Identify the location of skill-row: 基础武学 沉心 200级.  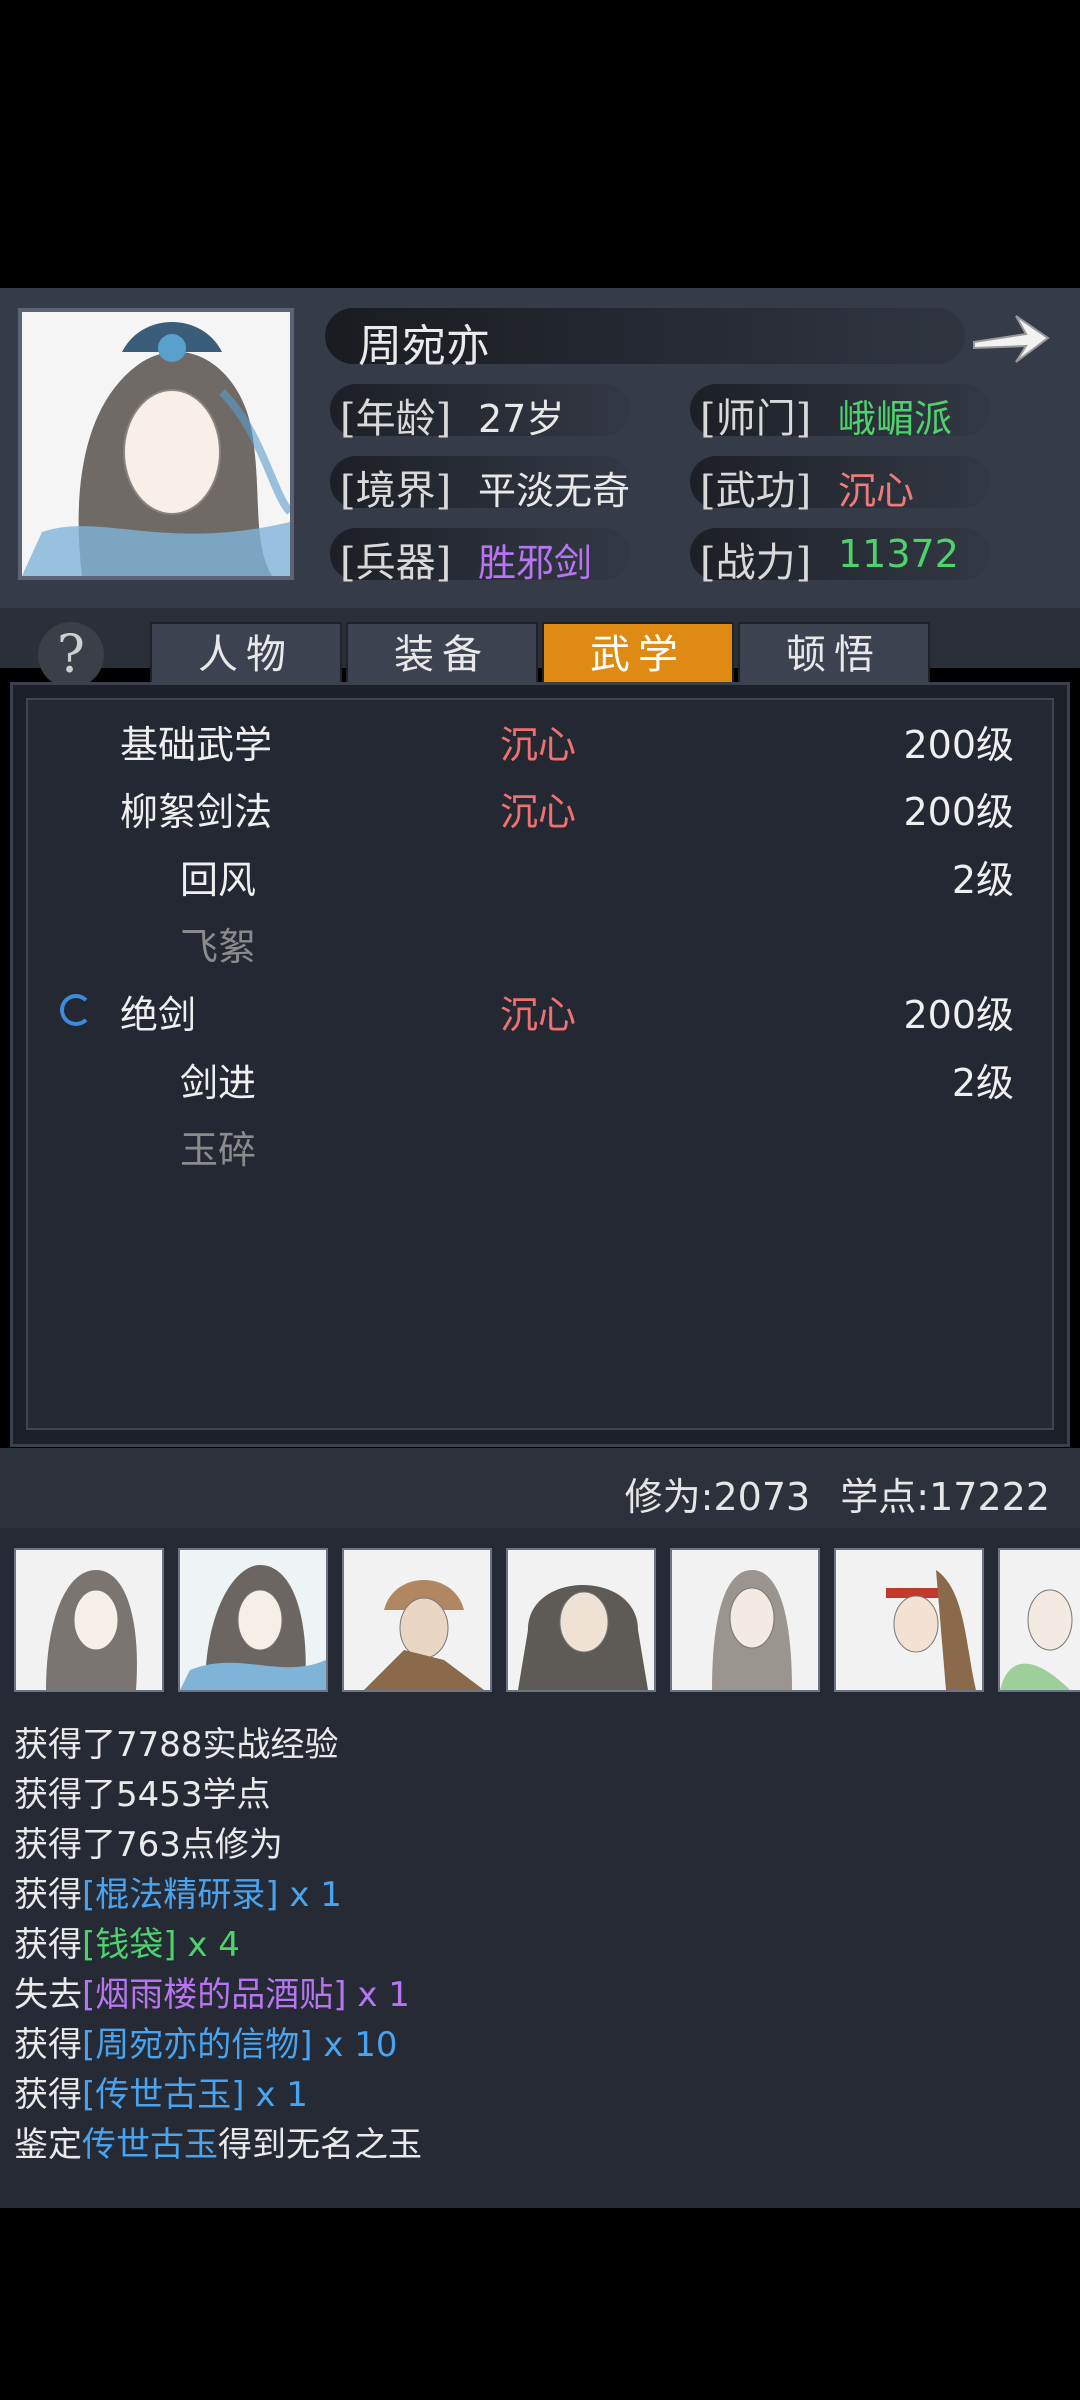
(540, 744).